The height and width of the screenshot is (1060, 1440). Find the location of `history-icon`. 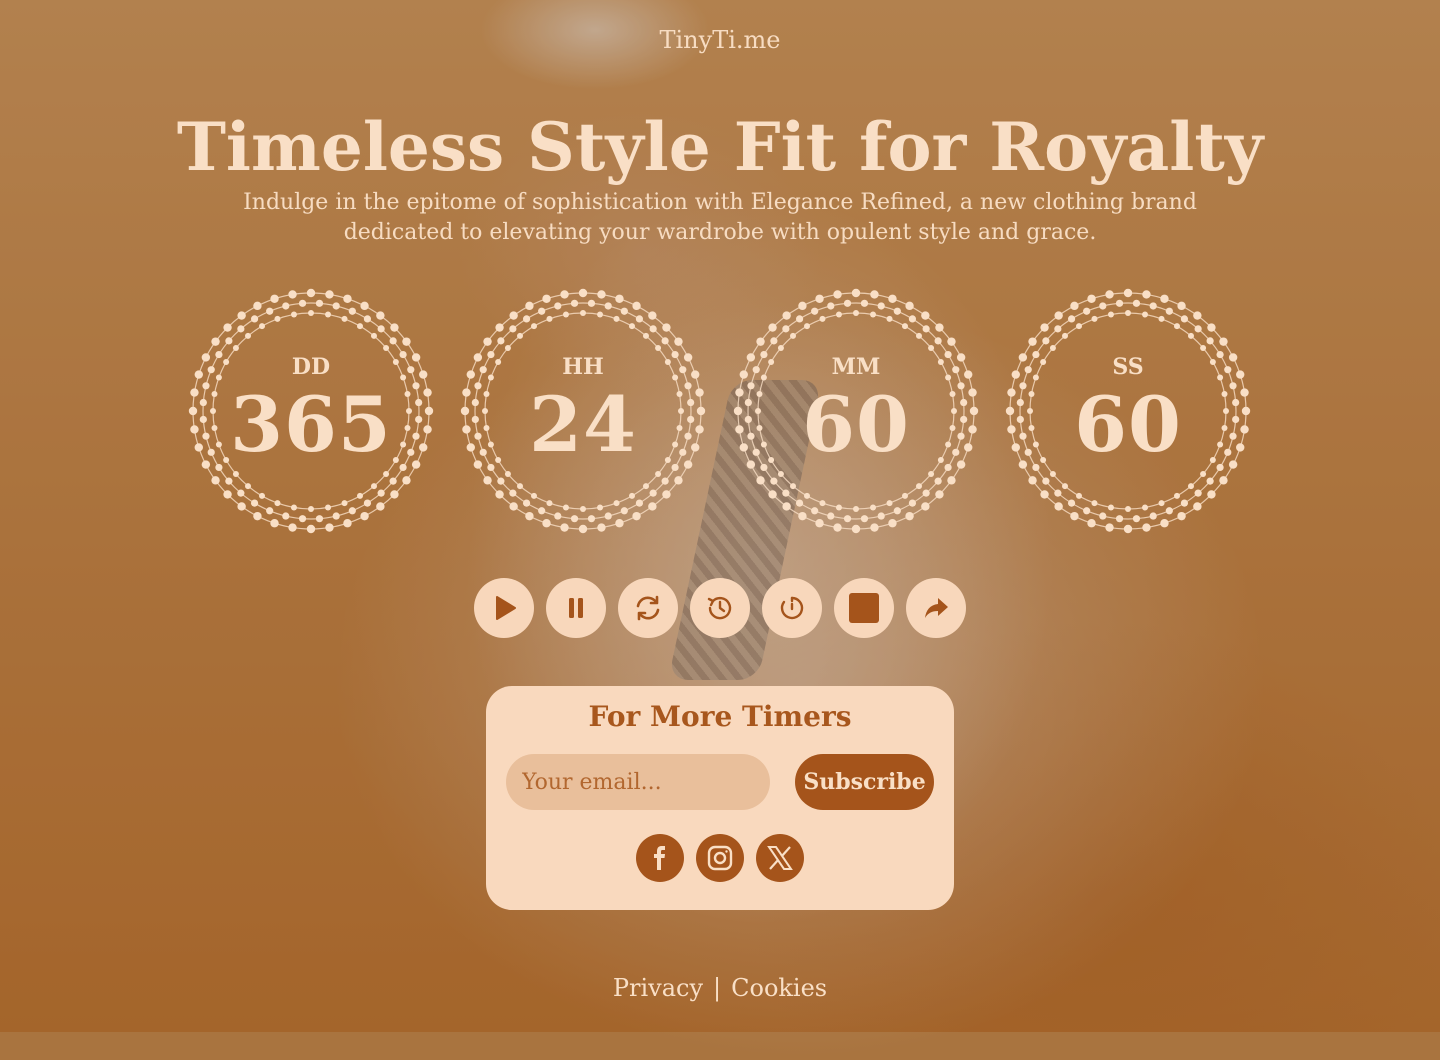

history-icon is located at coordinates (719, 608).